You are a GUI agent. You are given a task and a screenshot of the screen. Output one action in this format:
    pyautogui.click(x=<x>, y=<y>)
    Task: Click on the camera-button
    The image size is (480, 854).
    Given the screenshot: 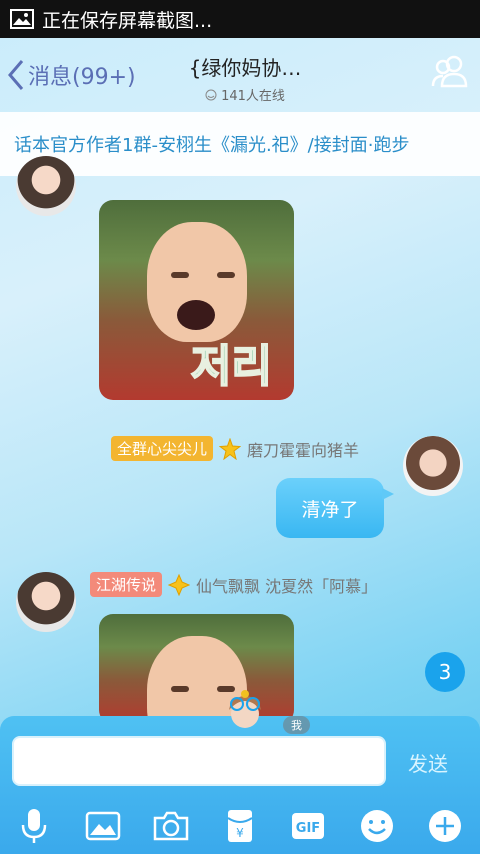 What is the action you would take?
    pyautogui.click(x=171, y=826)
    